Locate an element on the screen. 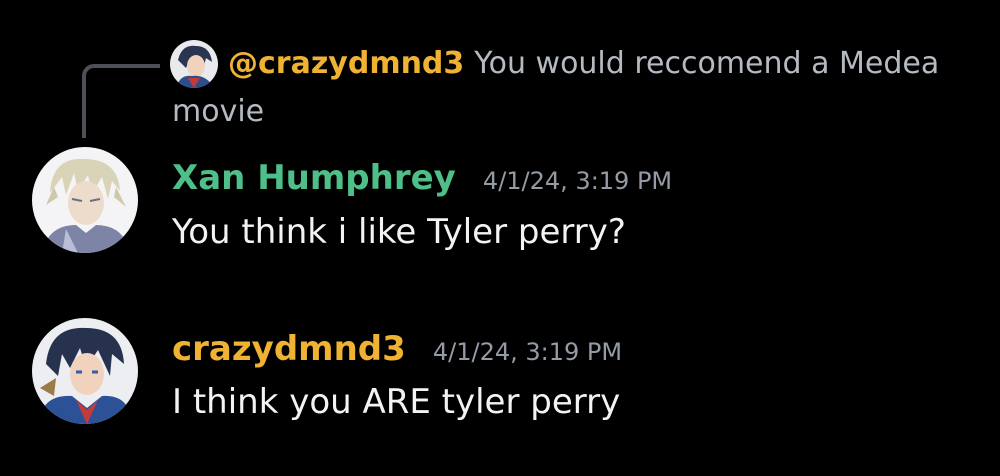 The height and width of the screenshot is (476, 1000). message-header: crazydmnd3 4/1/24, 3:19 PM is located at coordinates (397, 349).